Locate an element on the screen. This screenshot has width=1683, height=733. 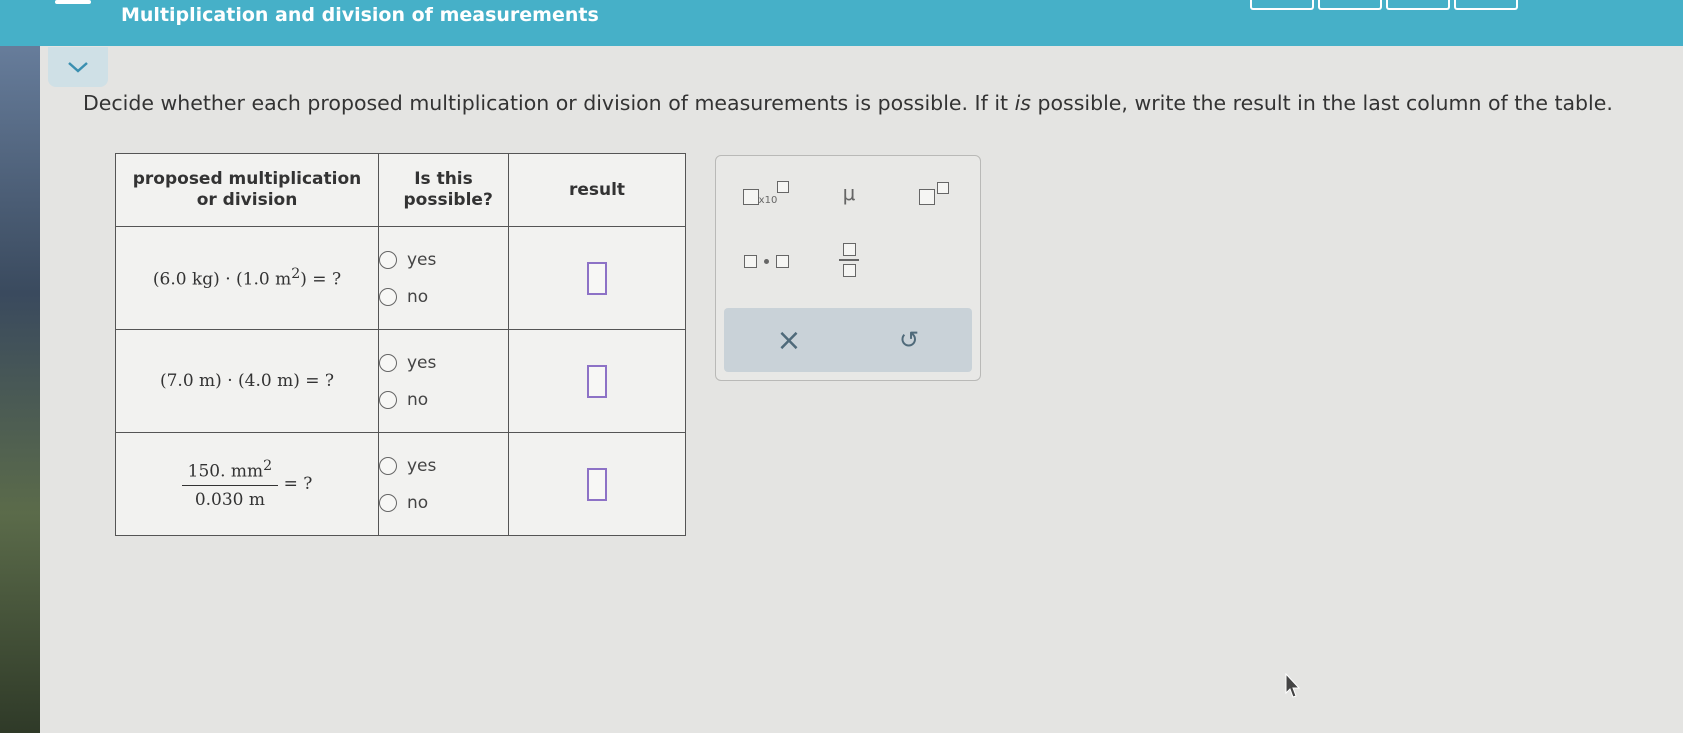
mu-symbol: μ is located at coordinates (849, 193).